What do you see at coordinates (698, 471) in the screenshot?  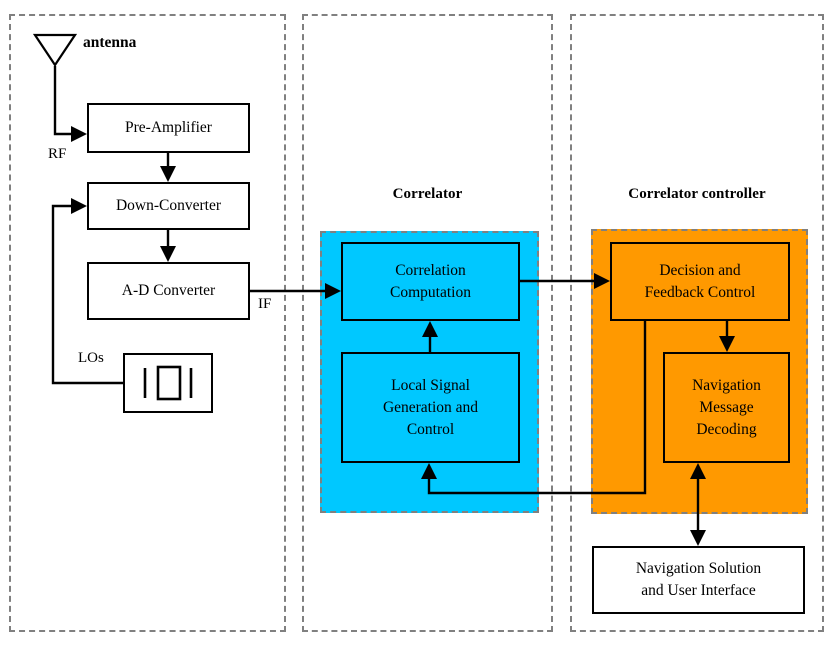 I see `arrowhead-navsolution-to-navdecoding` at bounding box center [698, 471].